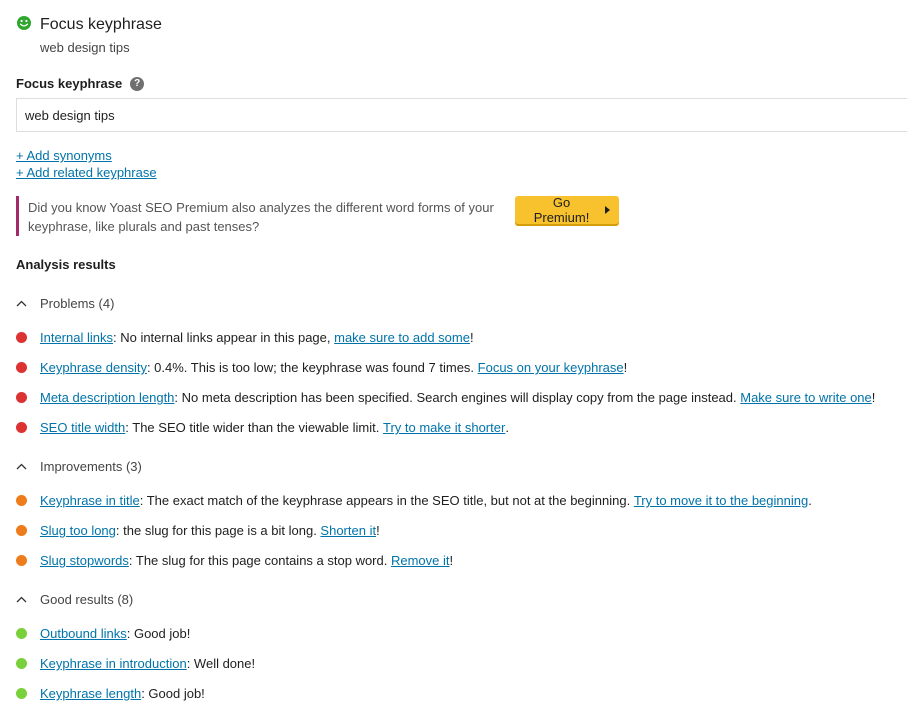 The width and height of the screenshot is (907, 709). I want to click on result-item: Keyphrase length: Good job!, so click(110, 693).